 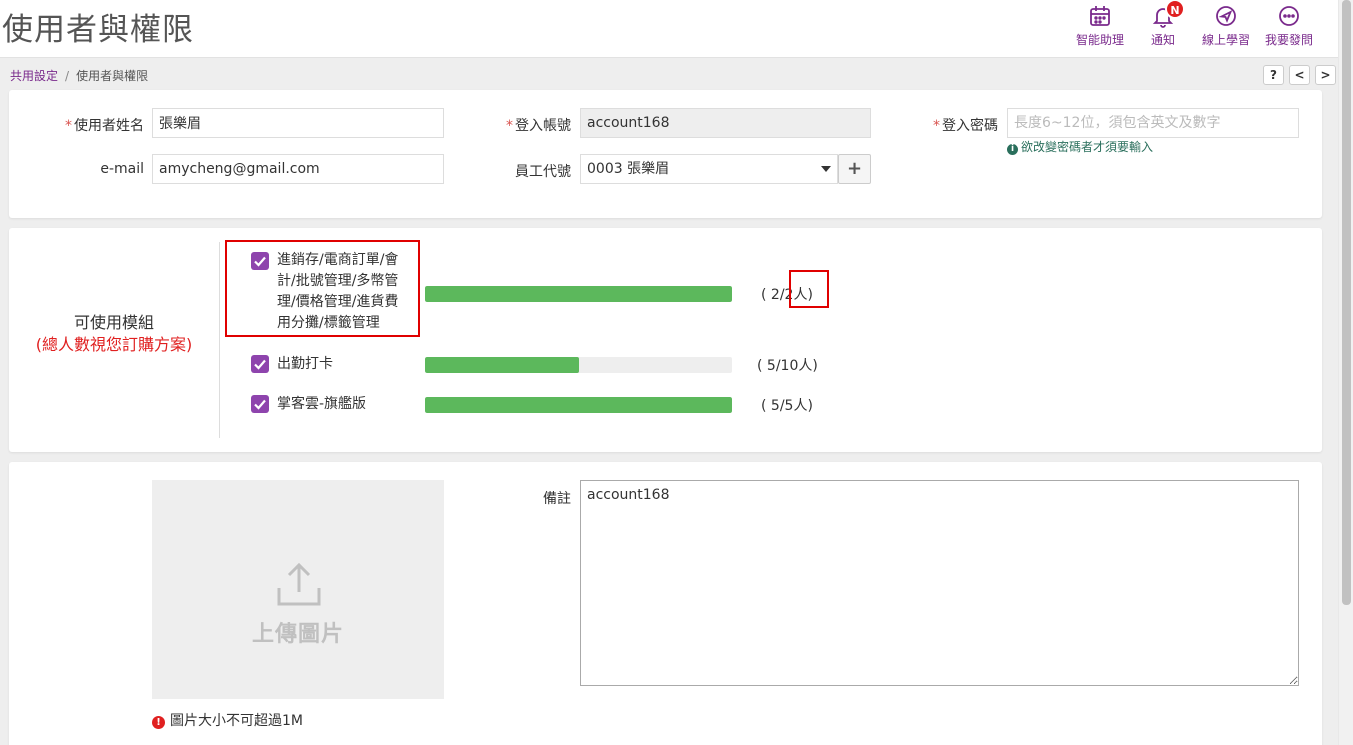 I want to click on highlight-box-count, so click(x=809, y=289).